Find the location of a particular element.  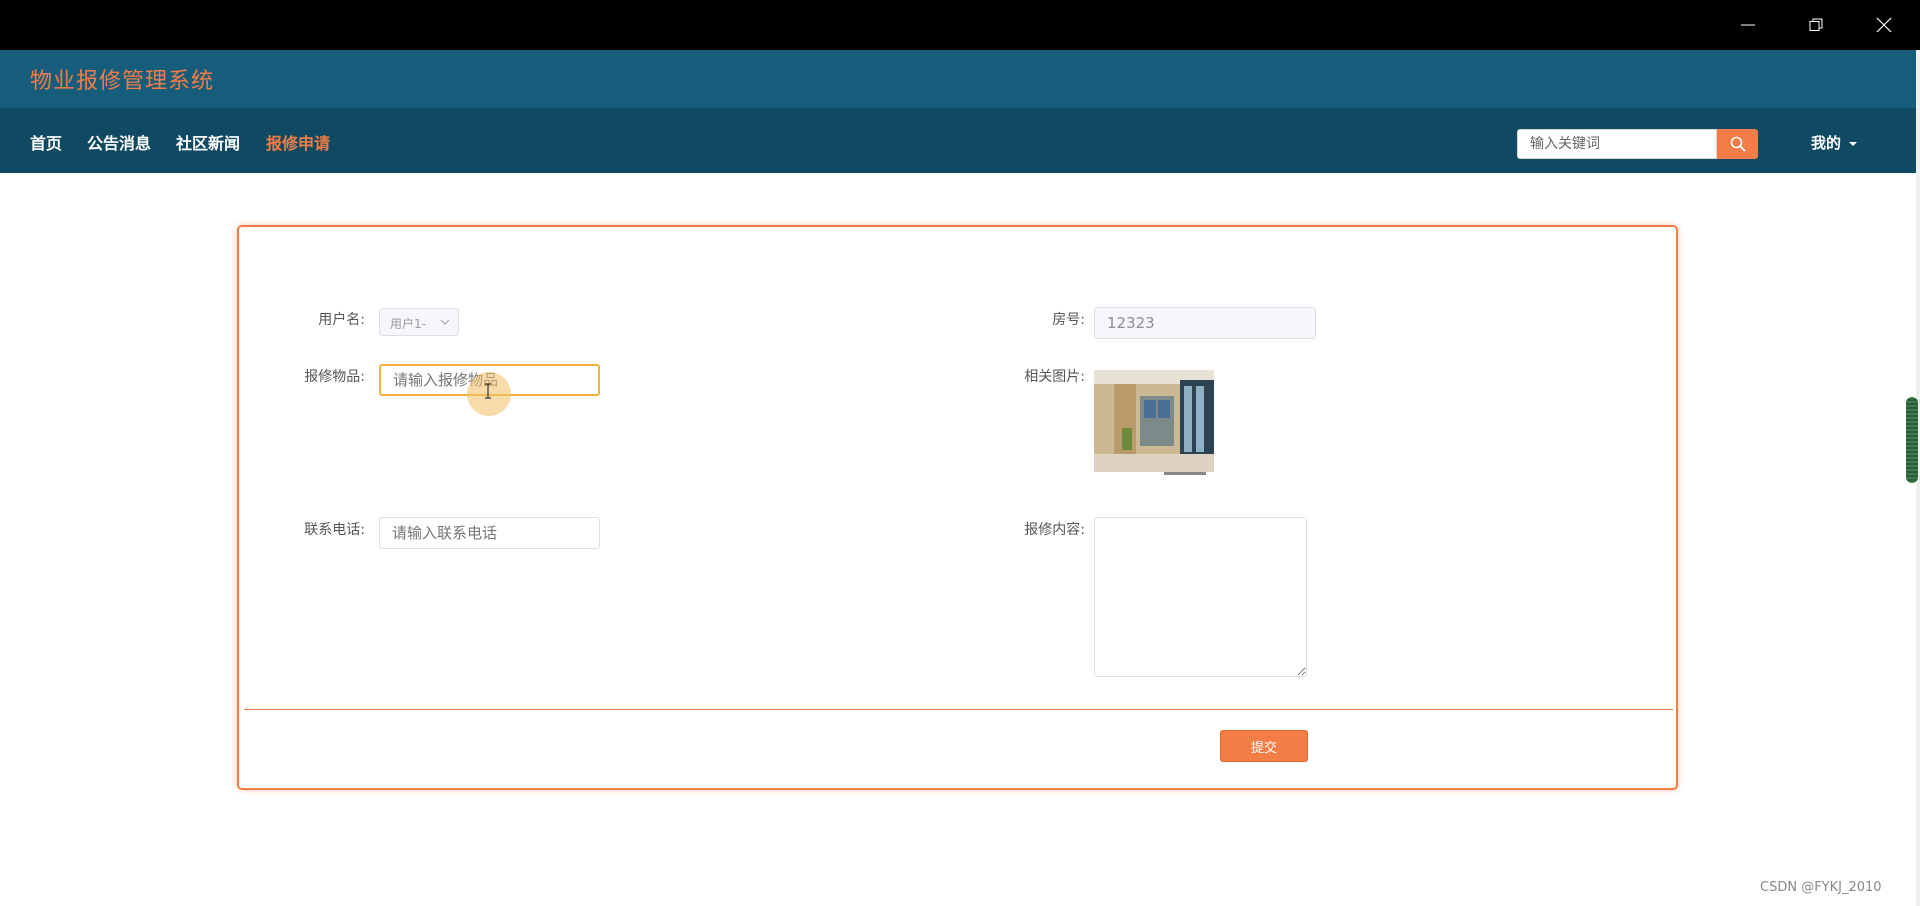

app-header: 物业报修管理系统 is located at coordinates (958, 79).